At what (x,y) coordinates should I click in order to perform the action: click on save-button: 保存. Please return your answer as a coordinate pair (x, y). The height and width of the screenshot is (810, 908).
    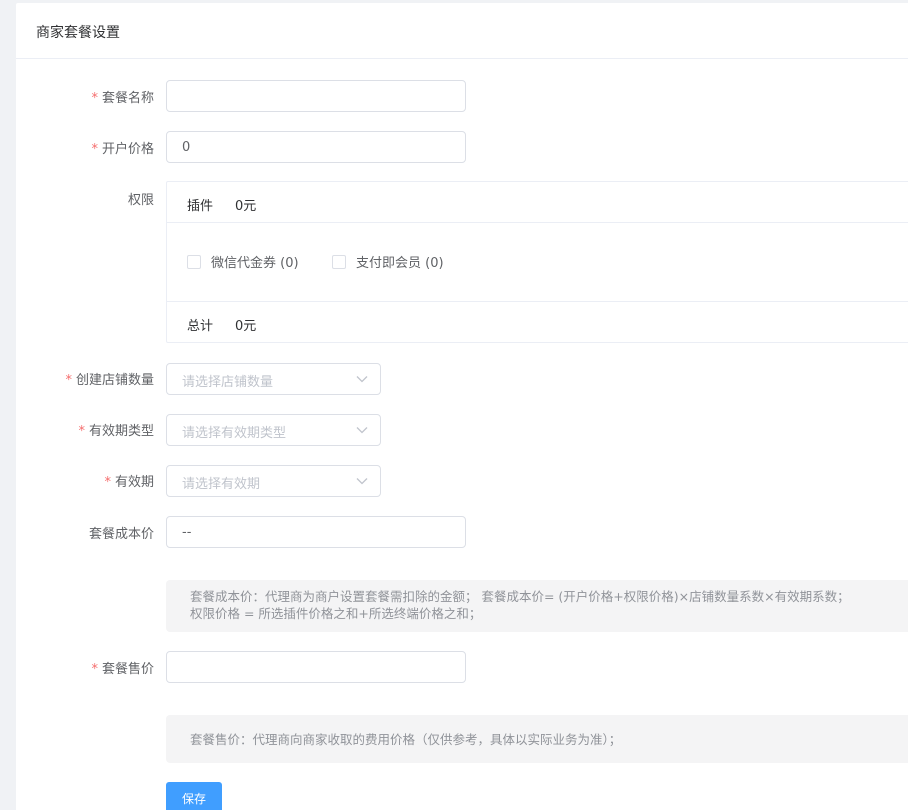
    Looking at the image, I should click on (194, 796).